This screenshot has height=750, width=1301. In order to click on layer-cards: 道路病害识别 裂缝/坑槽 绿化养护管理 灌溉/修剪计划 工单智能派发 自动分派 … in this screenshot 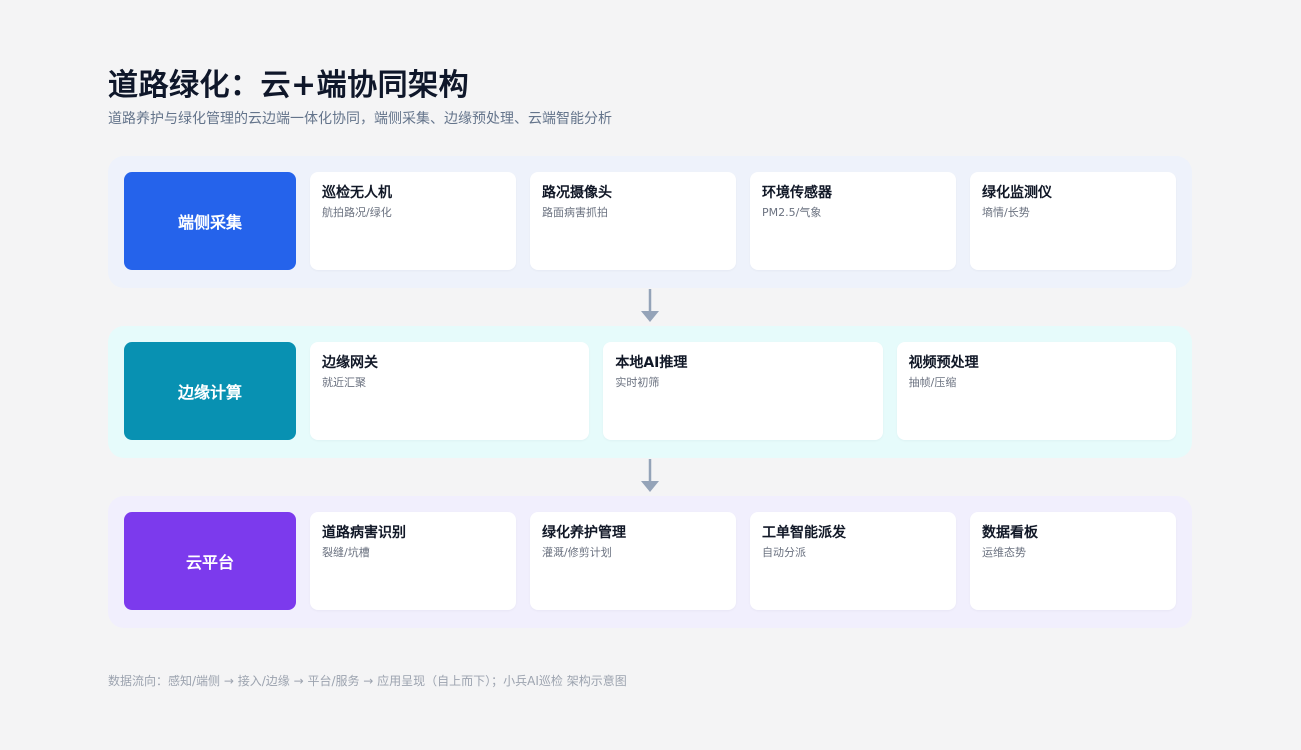, I will do `click(743, 561)`.